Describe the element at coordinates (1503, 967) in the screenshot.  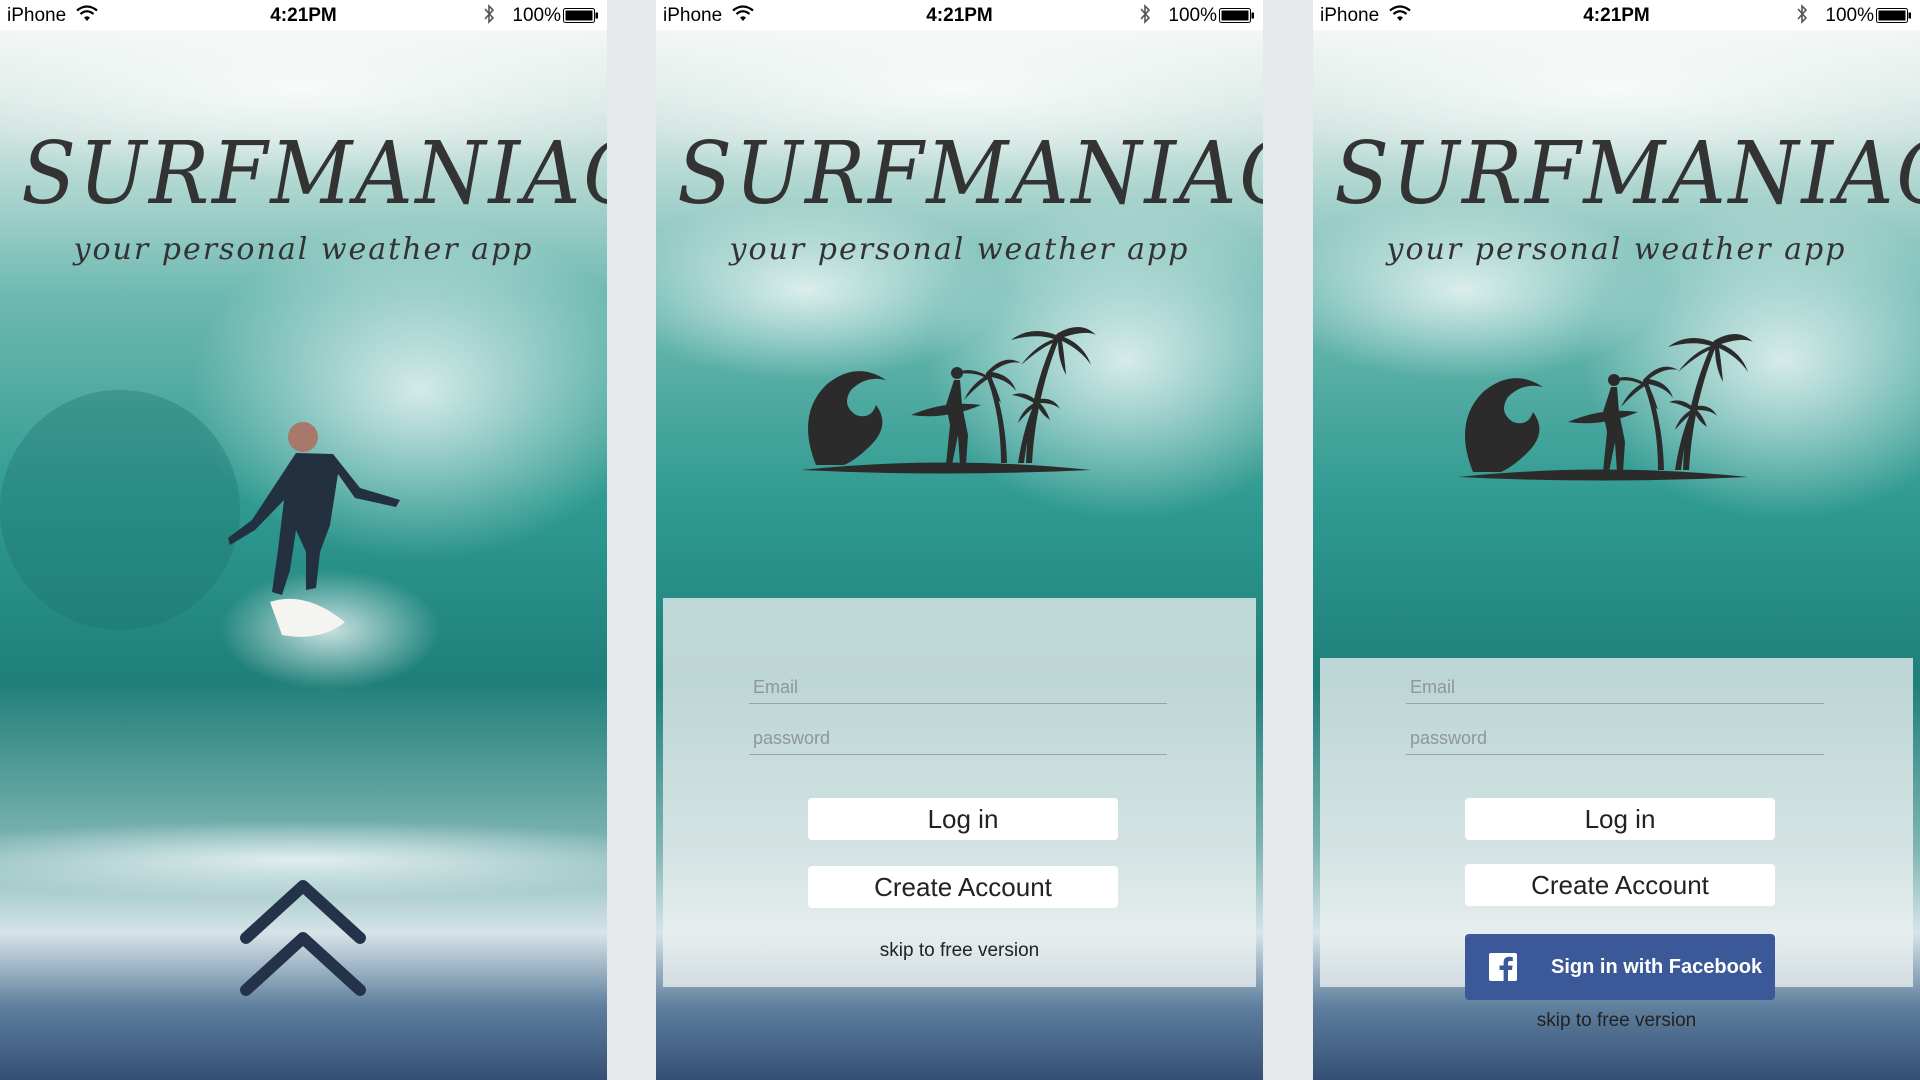
I see `facebook-icon` at that location.